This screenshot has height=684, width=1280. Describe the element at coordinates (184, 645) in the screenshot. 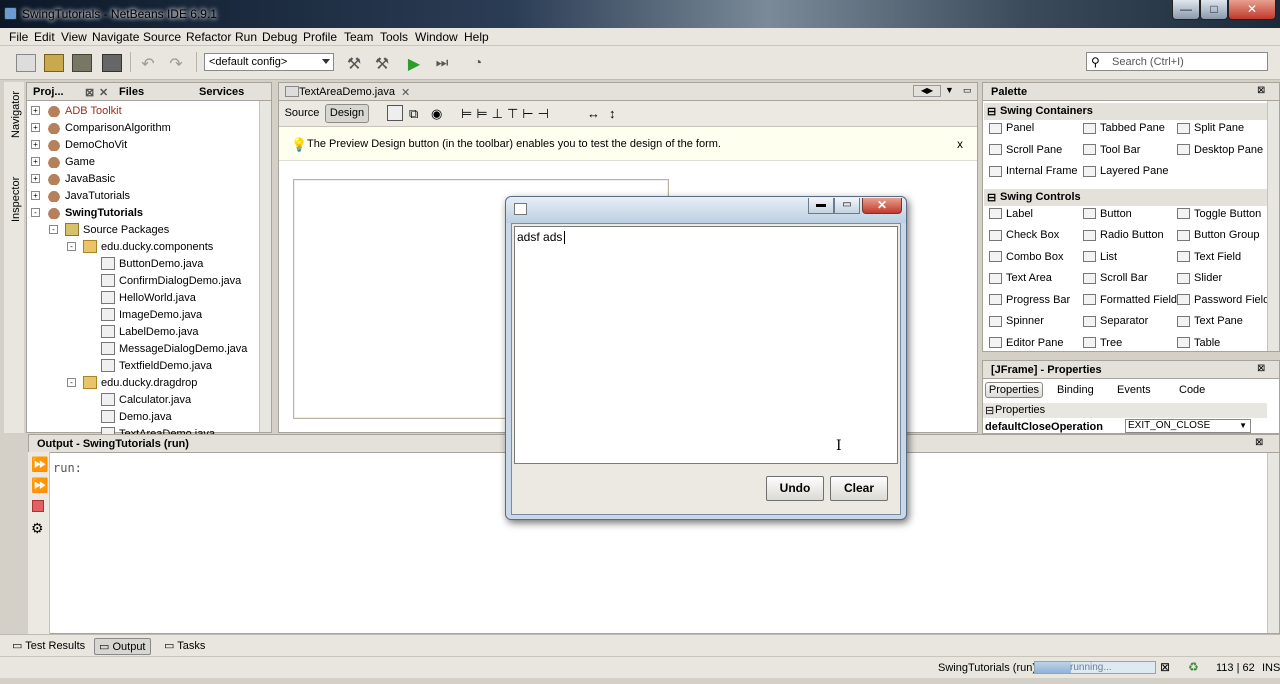

I see `tab-tasks: ▭ Tasks` at that location.